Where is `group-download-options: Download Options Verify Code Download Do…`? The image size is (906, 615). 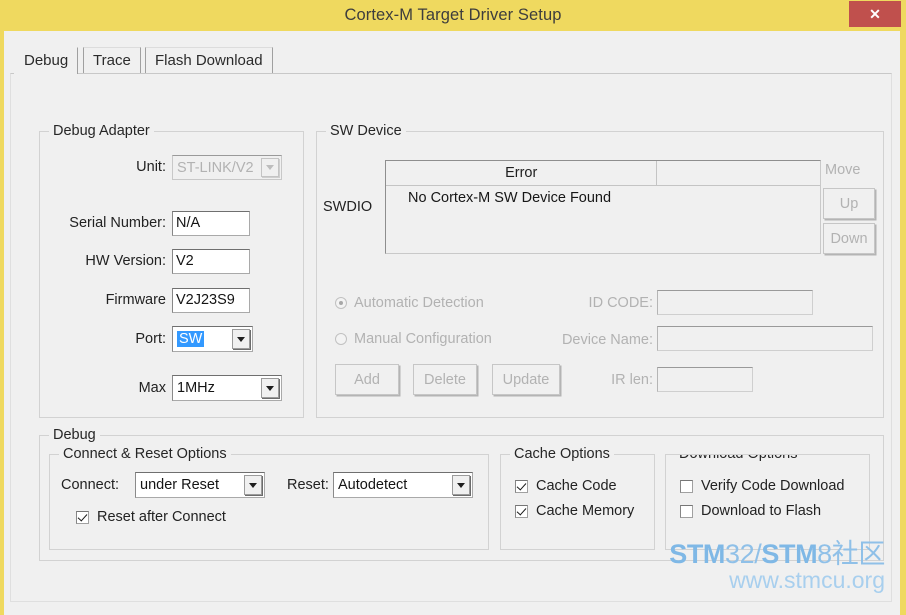
group-download-options: Download Options Verify Code Download Do… is located at coordinates (767, 502).